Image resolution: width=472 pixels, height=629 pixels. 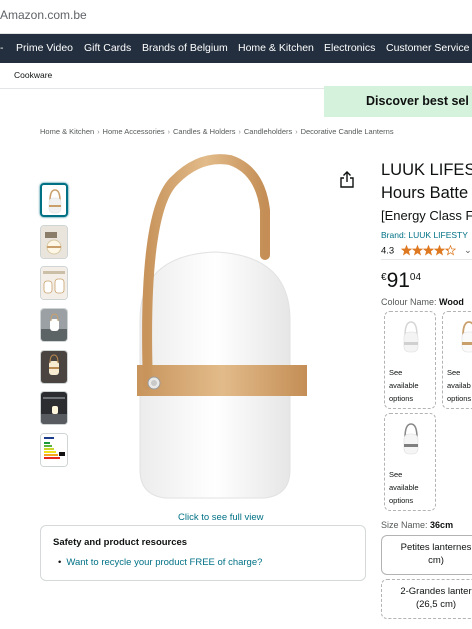 What do you see at coordinates (466, 337) in the screenshot?
I see `lantern-wood-swatch-image` at bounding box center [466, 337].